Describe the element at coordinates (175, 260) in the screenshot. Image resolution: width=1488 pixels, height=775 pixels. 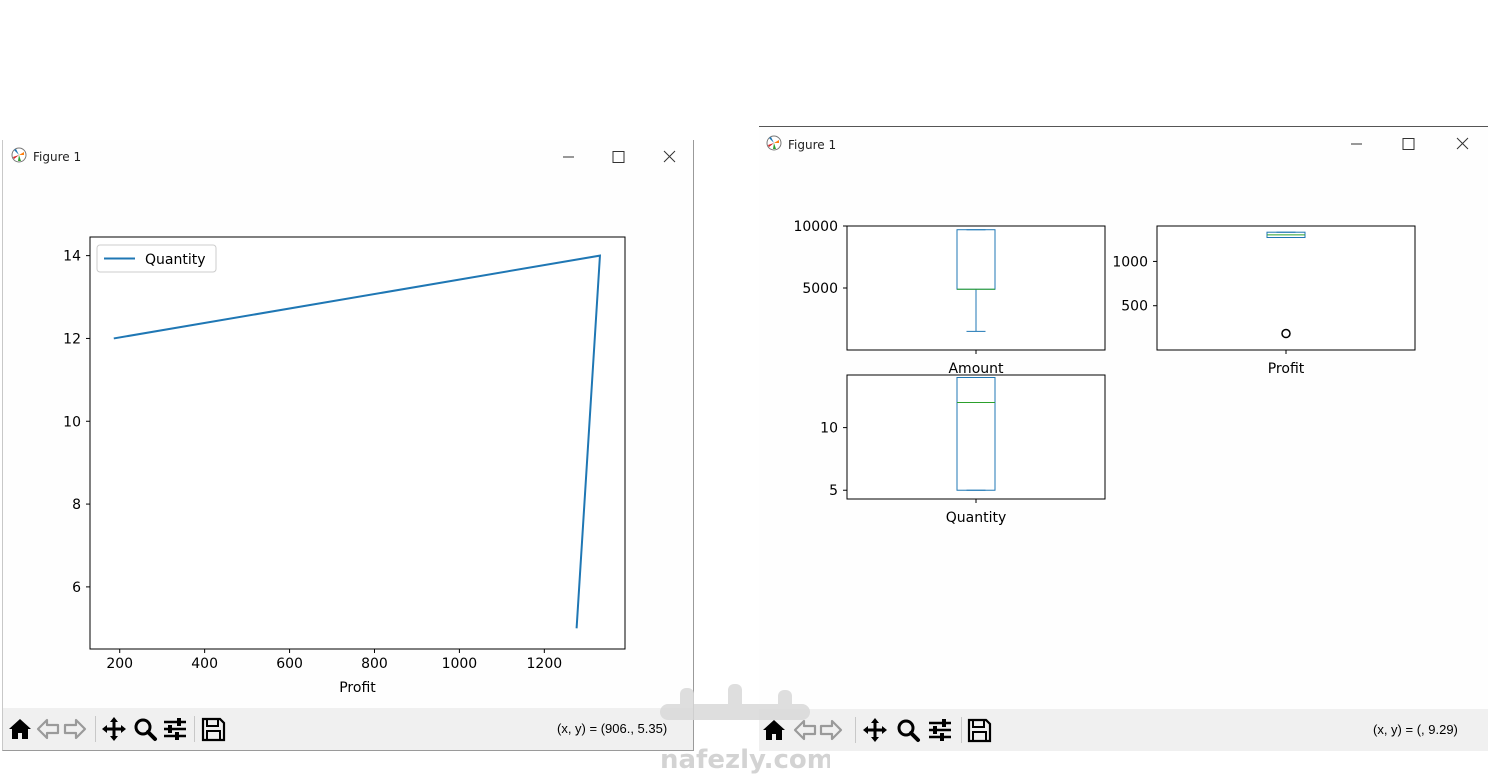
I see `legend-label: Quantity` at that location.